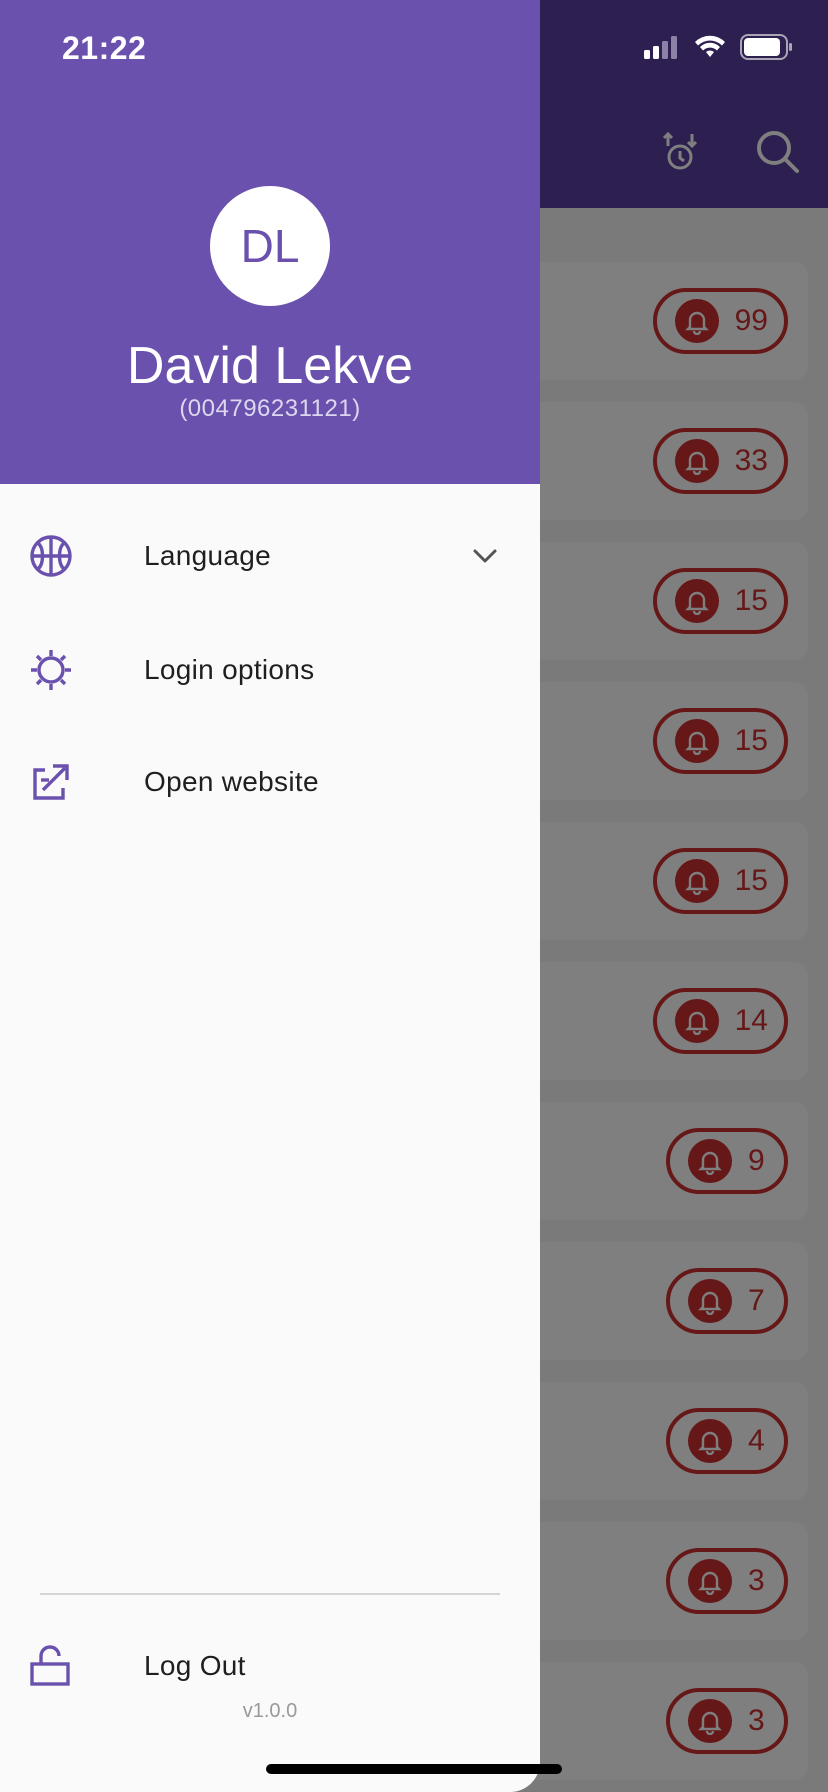 This screenshot has width=828, height=1792. What do you see at coordinates (51, 782) in the screenshot?
I see `external-link-icon` at bounding box center [51, 782].